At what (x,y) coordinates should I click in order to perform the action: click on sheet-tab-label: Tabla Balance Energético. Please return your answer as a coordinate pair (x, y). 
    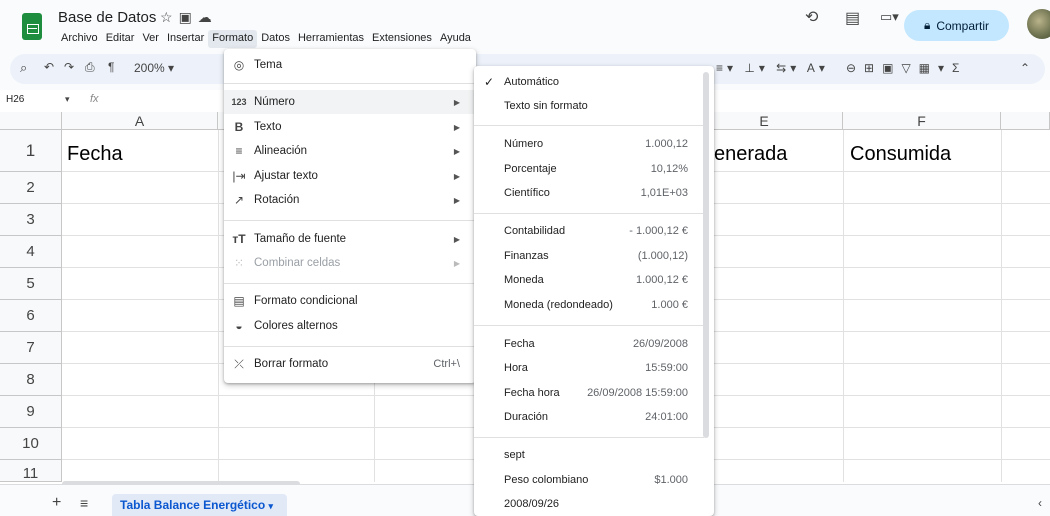
    Looking at the image, I should click on (193, 505).